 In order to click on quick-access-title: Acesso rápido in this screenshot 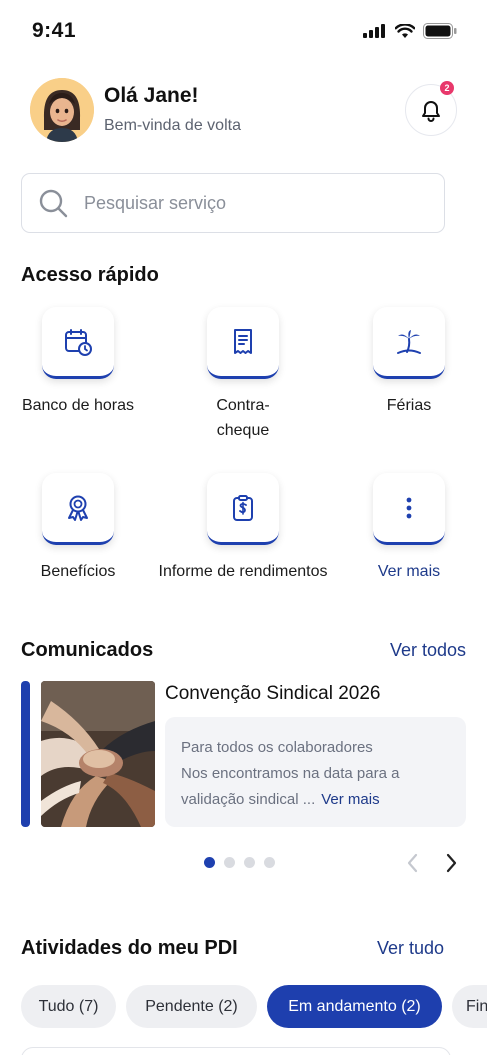, I will do `click(90, 275)`.